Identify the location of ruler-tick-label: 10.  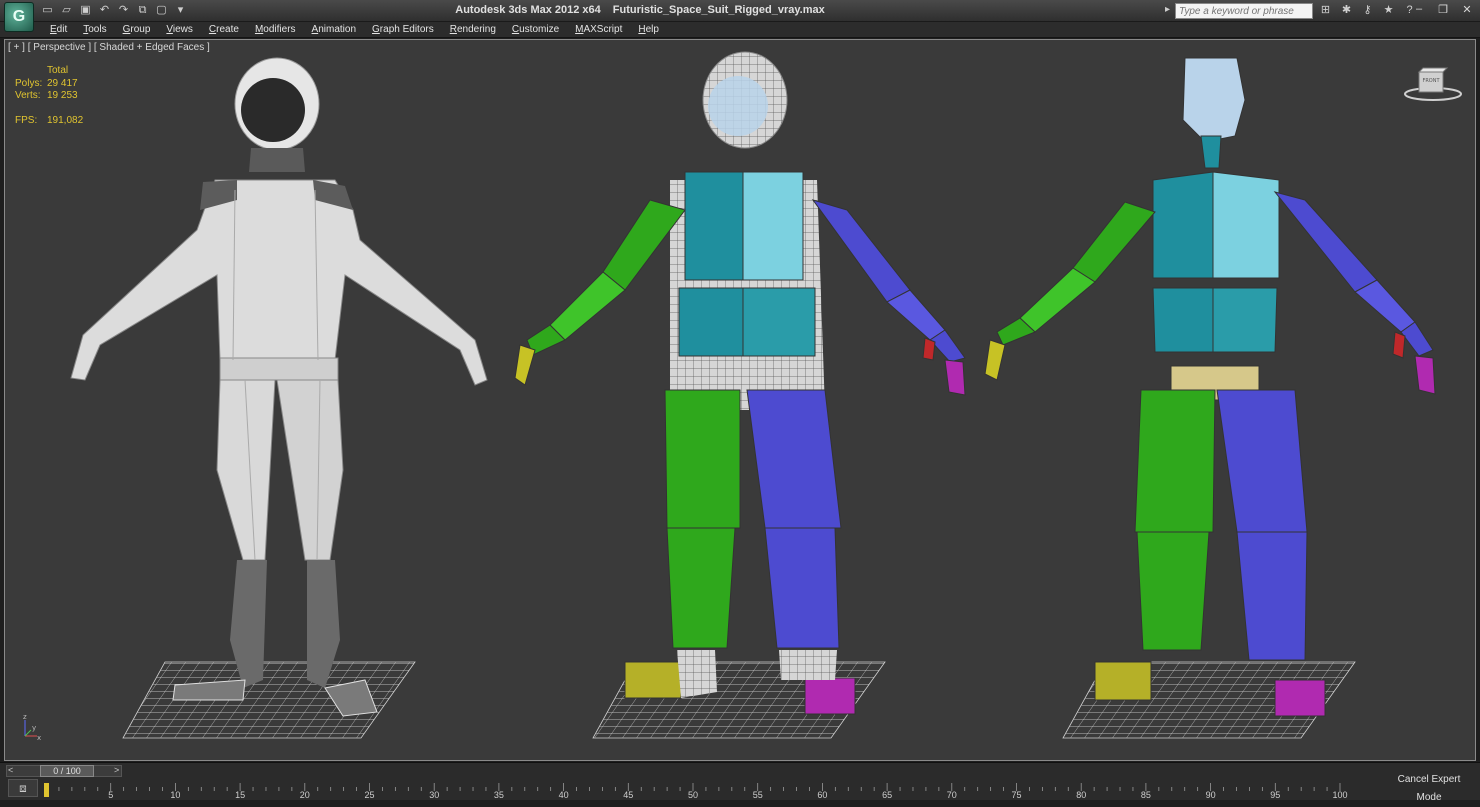
(175, 794).